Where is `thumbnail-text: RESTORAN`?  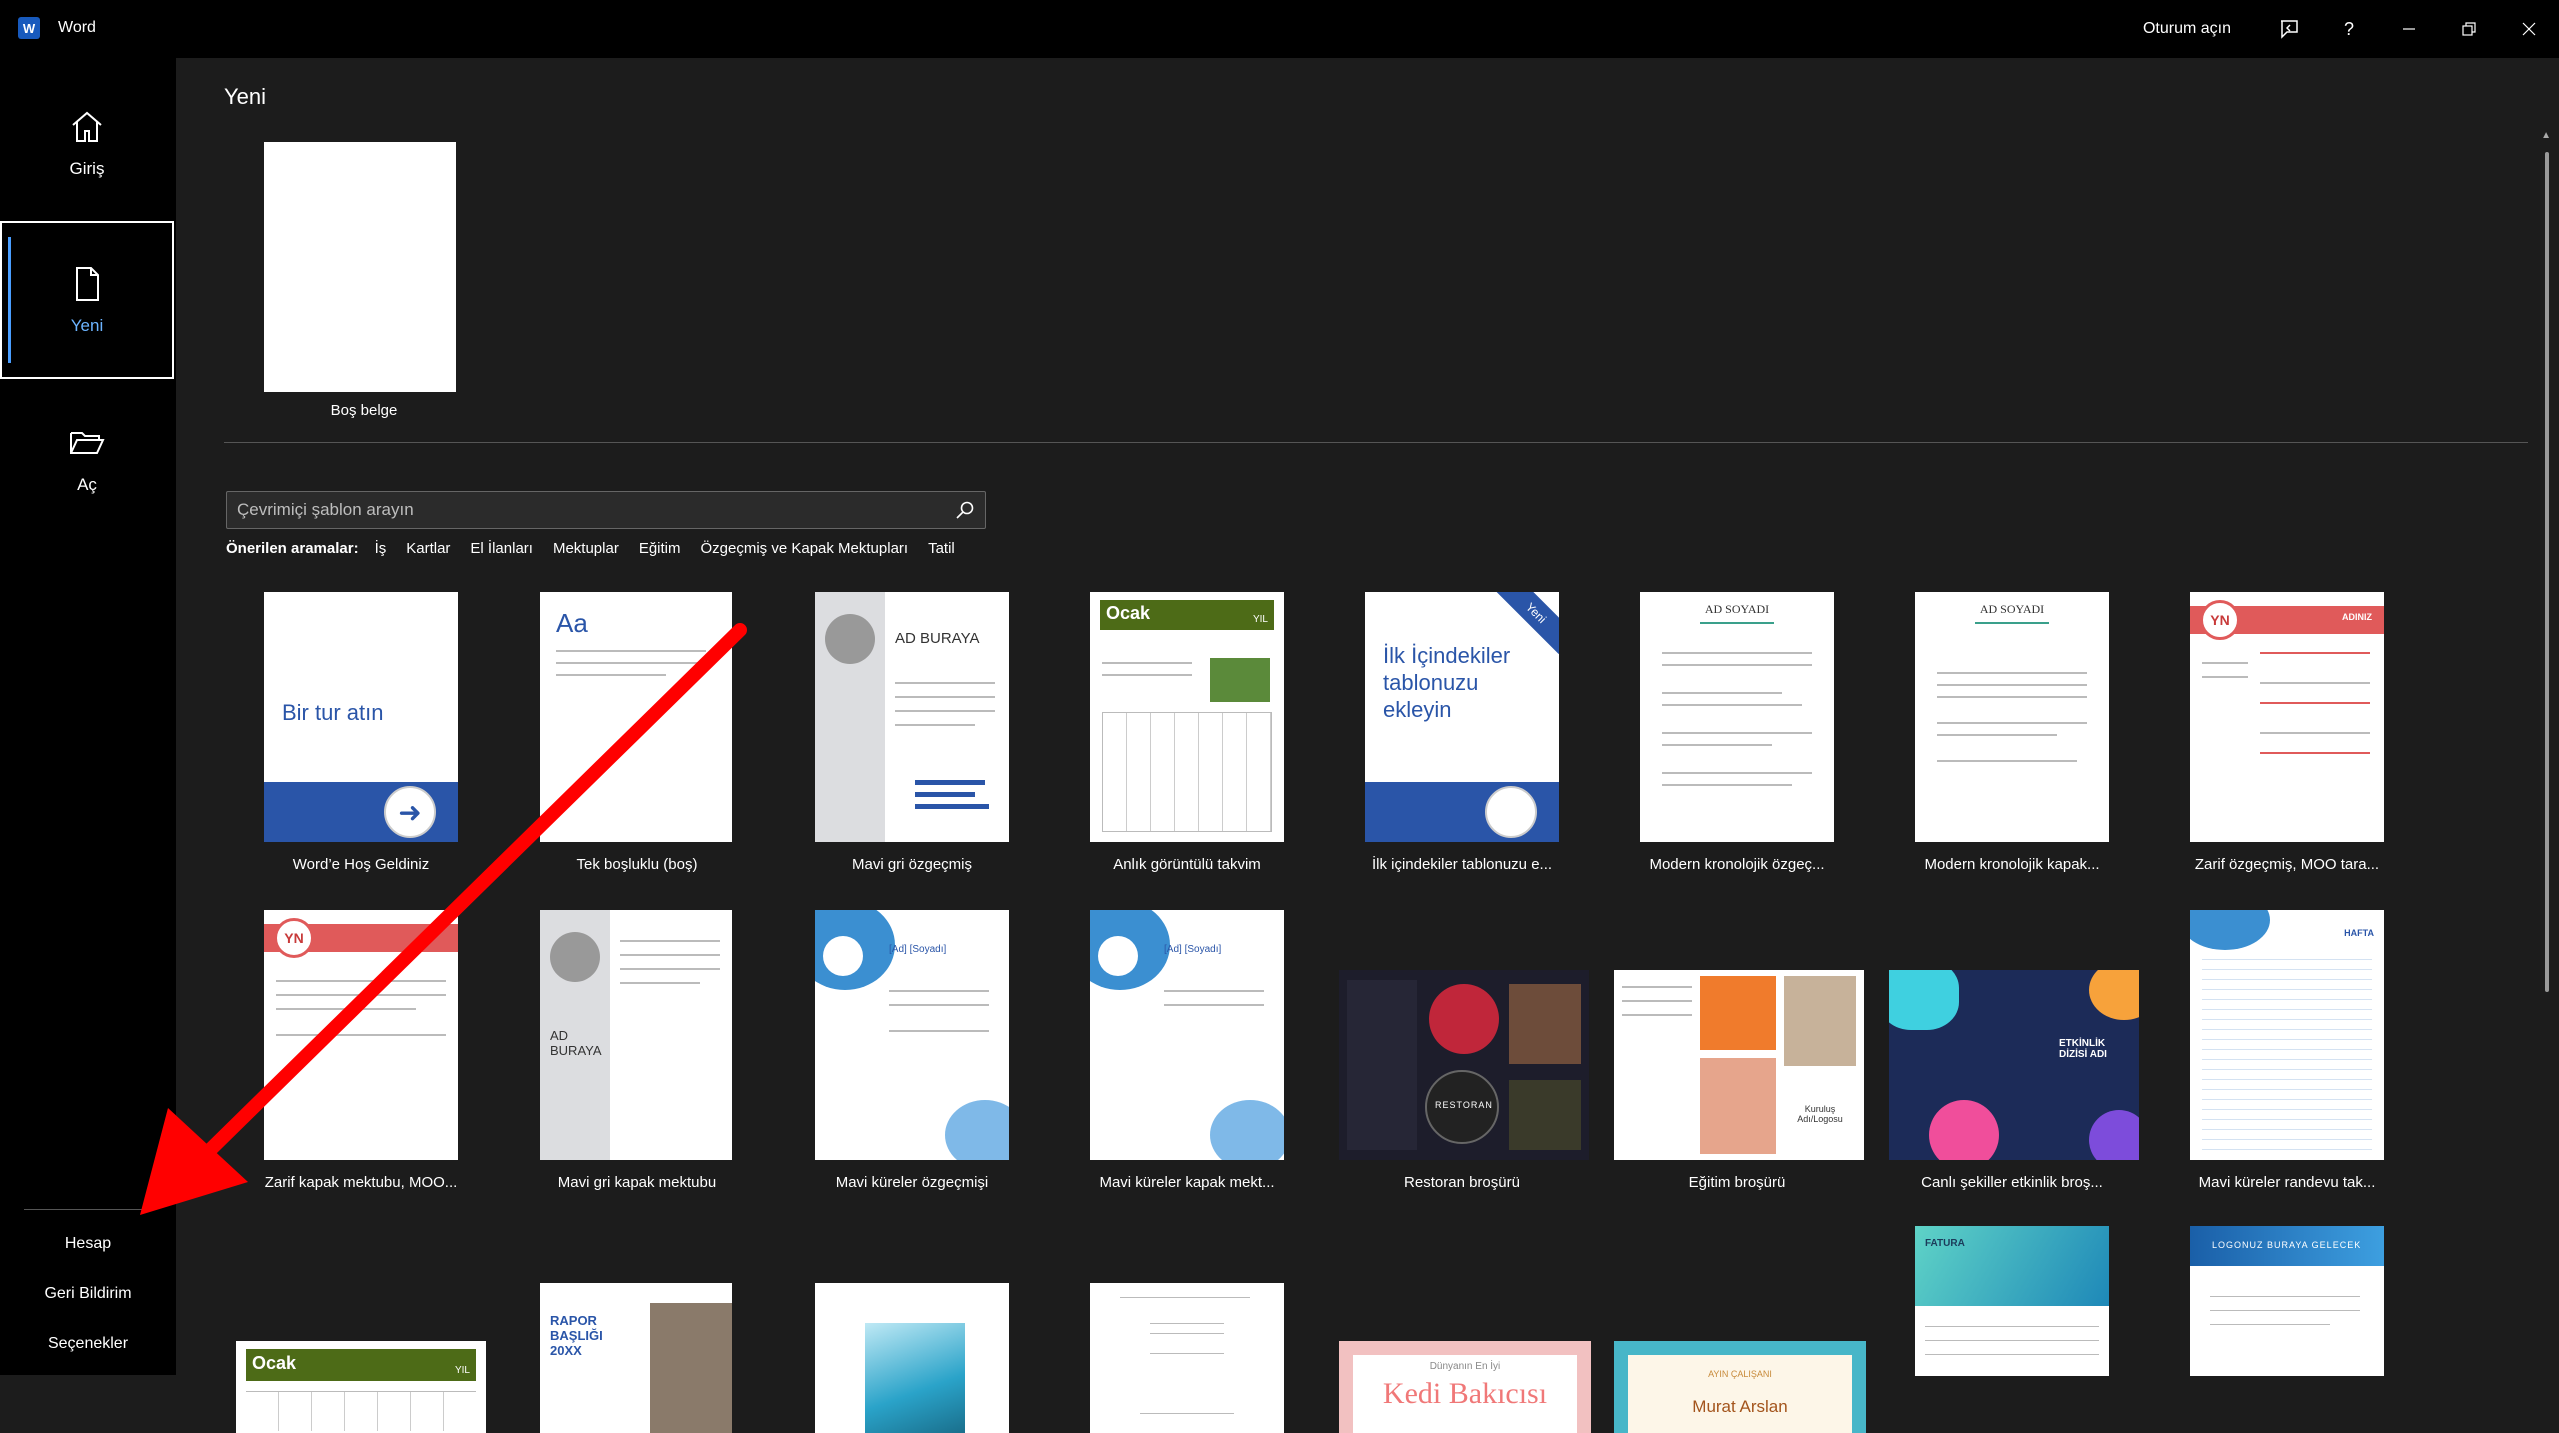
thumbnail-text: RESTORAN is located at coordinates (1464, 1105).